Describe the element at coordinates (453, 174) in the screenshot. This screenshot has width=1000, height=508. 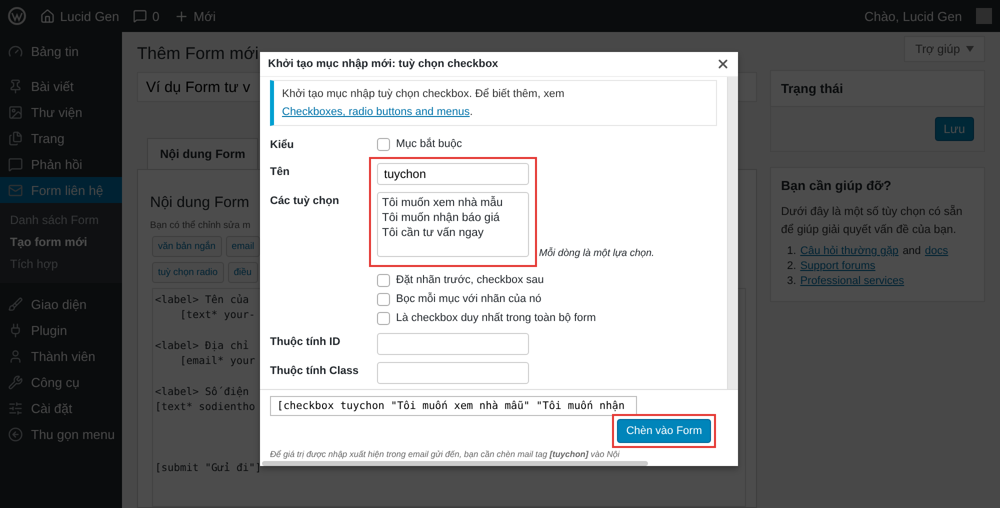
I see `text-field: tuychon` at that location.